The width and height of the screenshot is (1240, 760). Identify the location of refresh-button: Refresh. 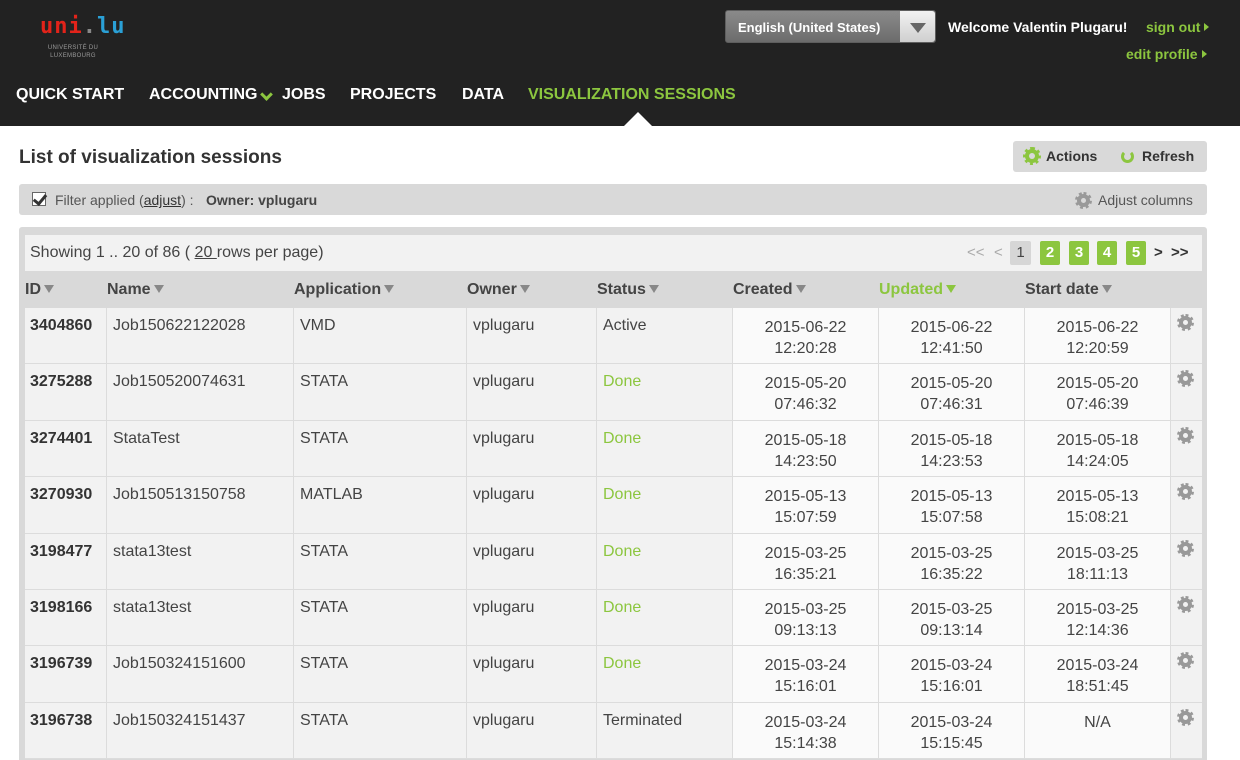
(1157, 156).